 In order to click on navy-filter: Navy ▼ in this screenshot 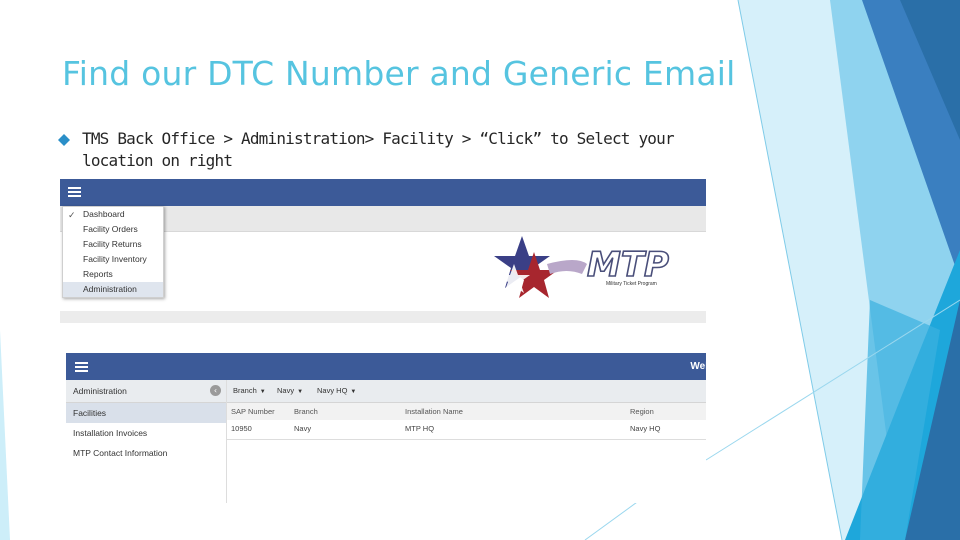, I will do `click(290, 390)`.